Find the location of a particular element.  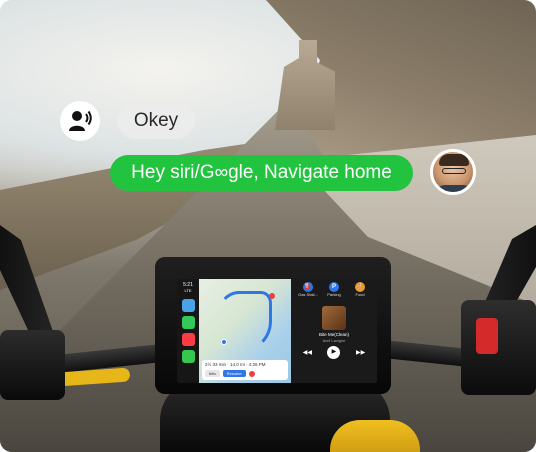

next-track-icon: ▶▶ is located at coordinates (360, 353).